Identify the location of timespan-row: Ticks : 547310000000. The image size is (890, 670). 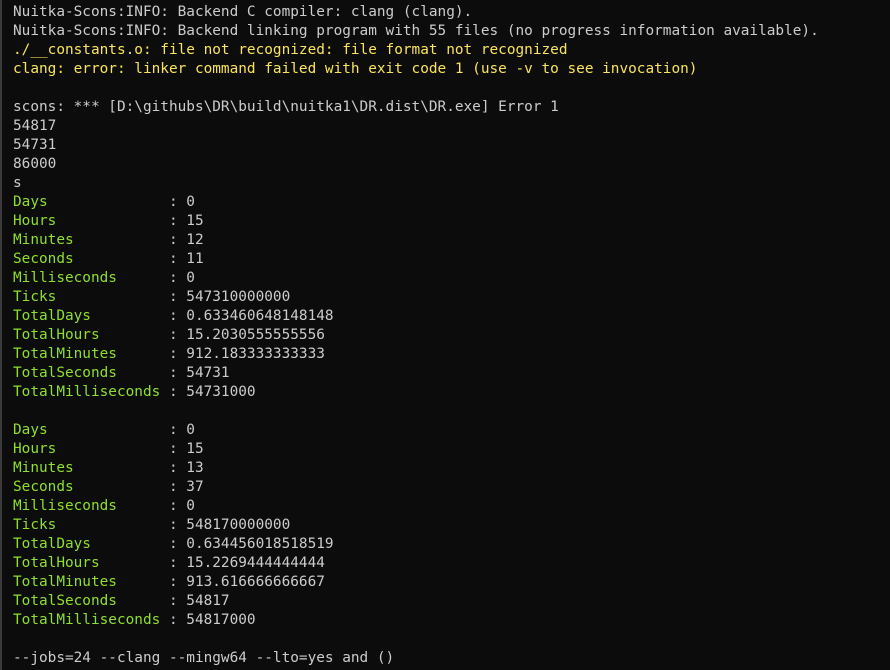
(451, 297).